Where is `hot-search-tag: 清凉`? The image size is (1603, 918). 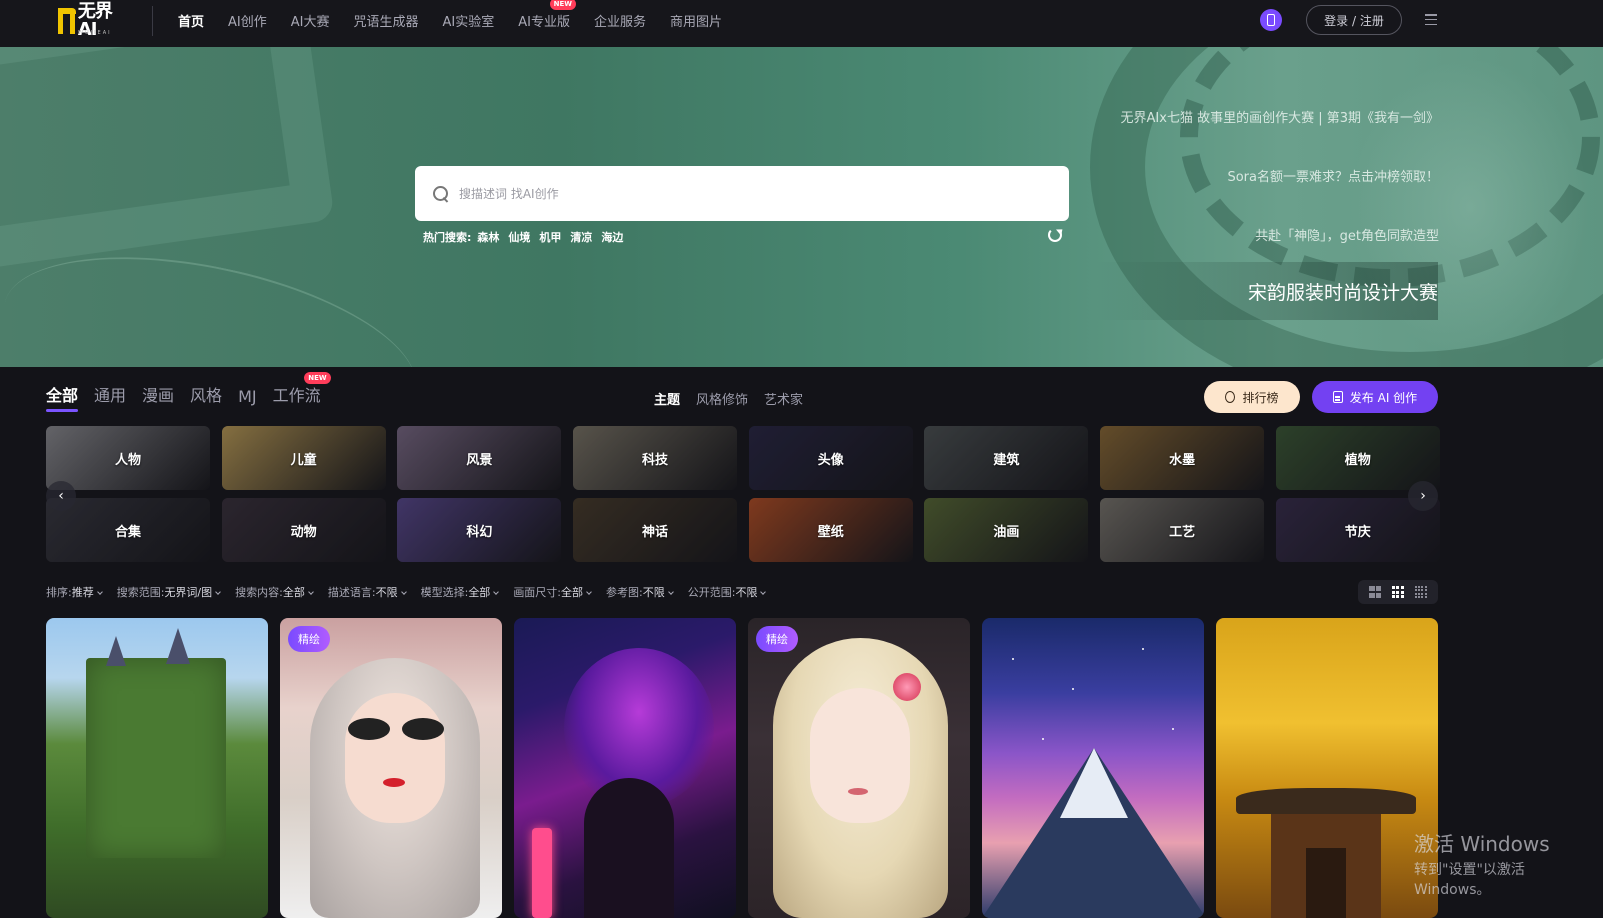
hot-search-tag: 清凉 is located at coordinates (581, 237).